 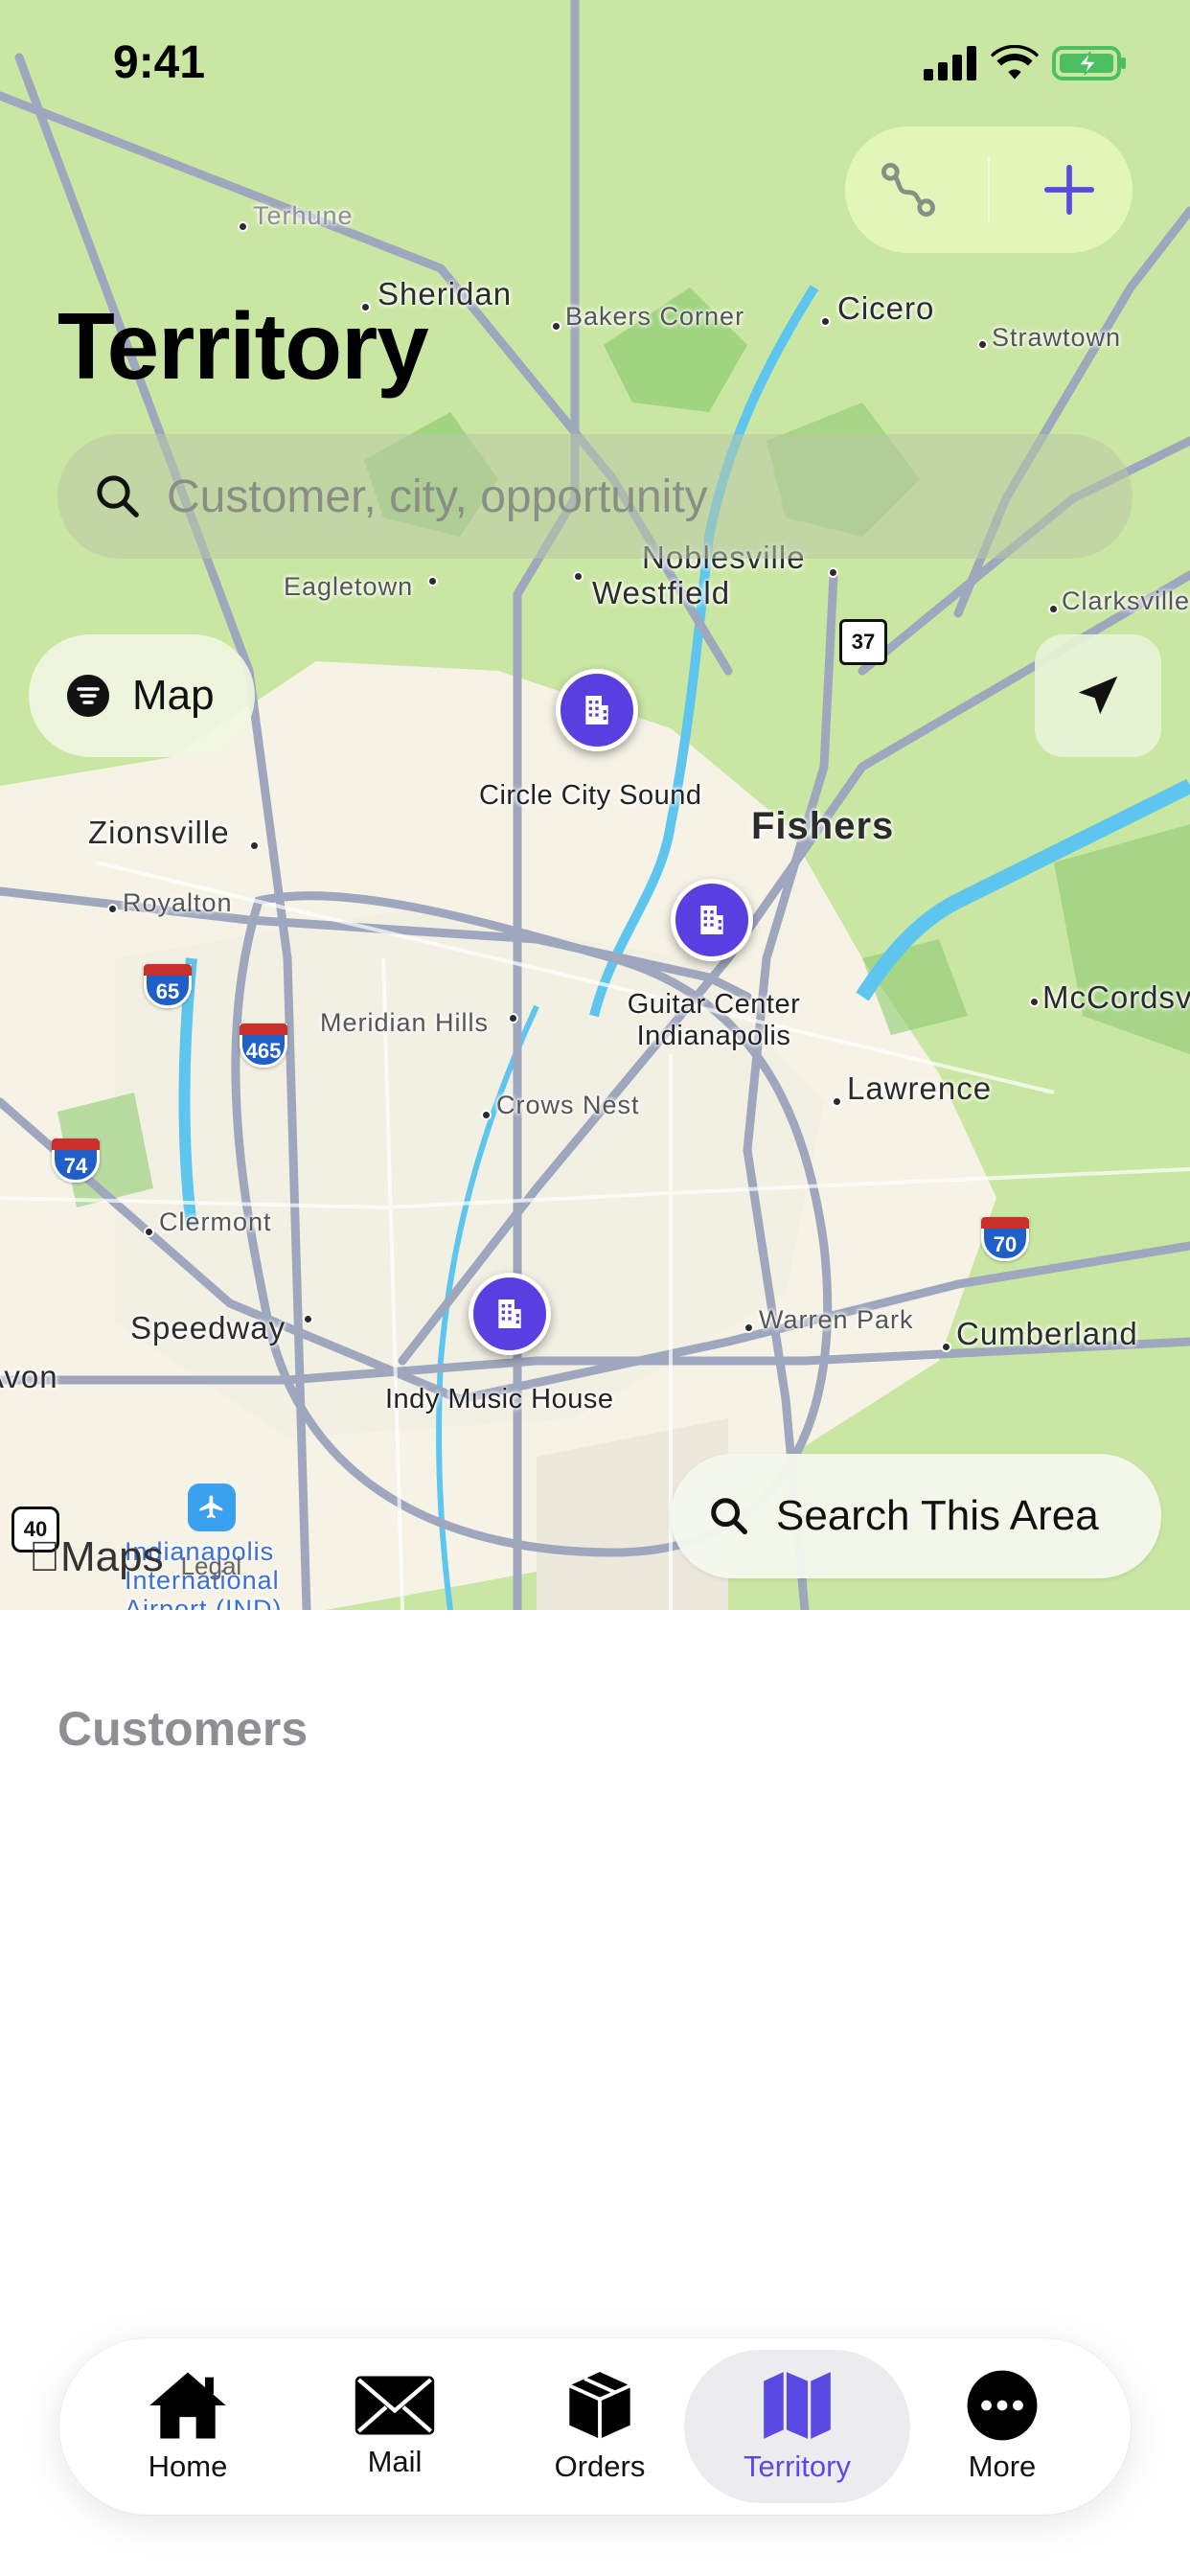 I want to click on place-label: Warren Park, so click(x=837, y=1319).